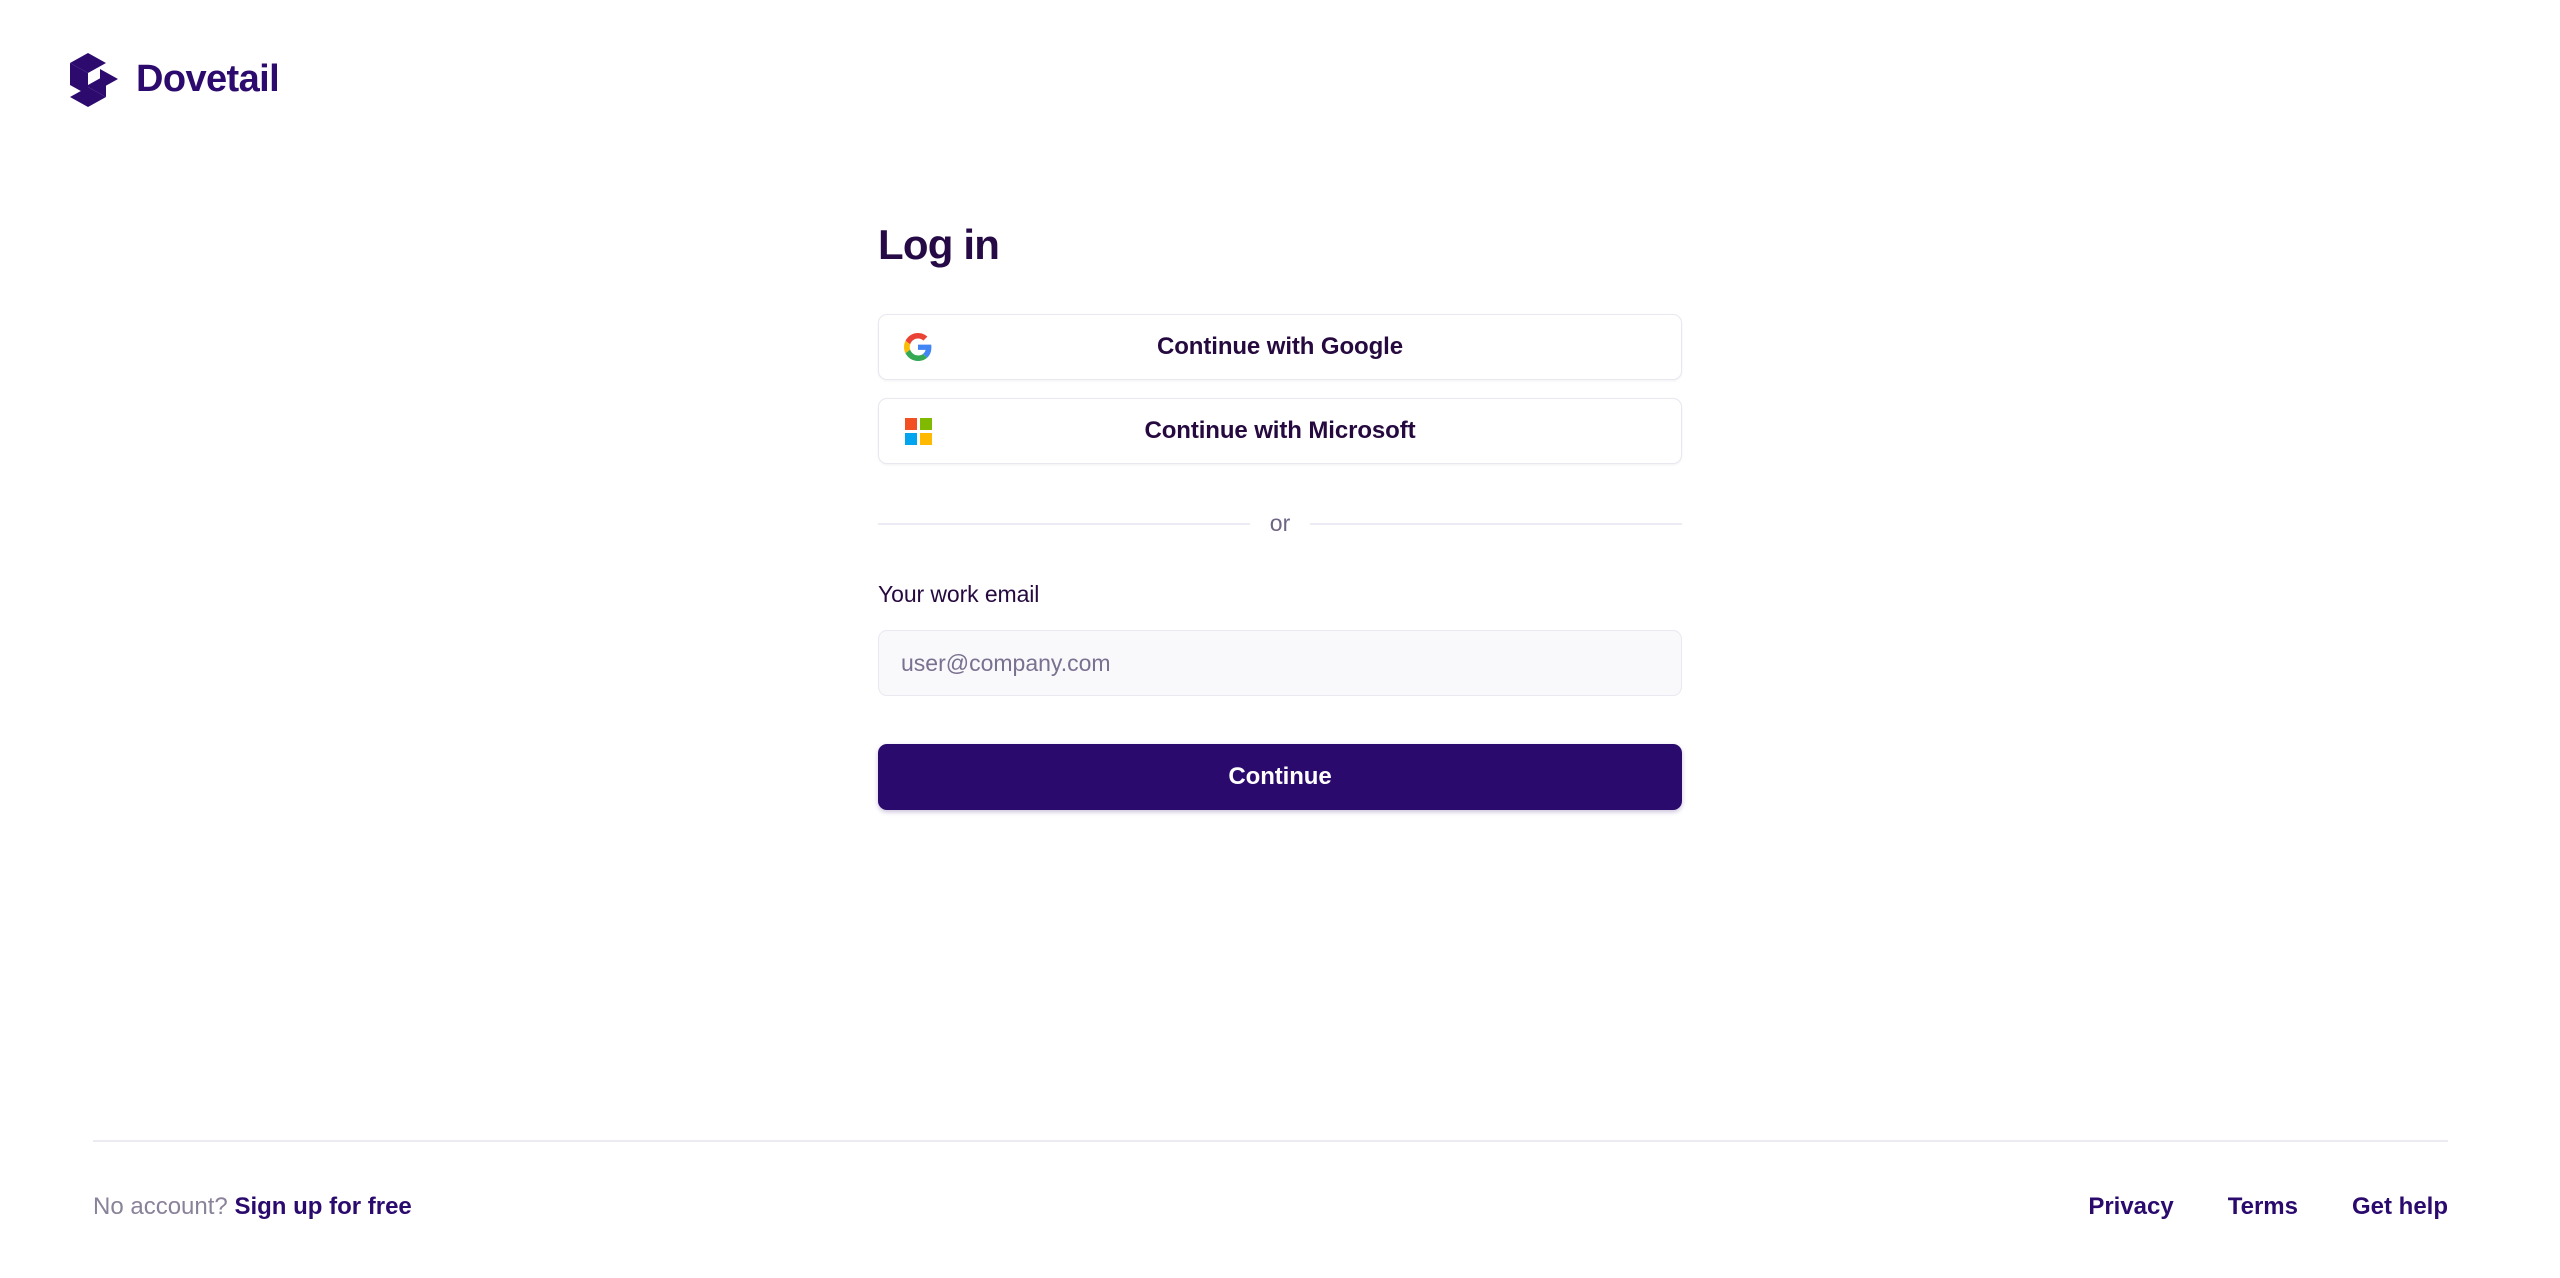 The height and width of the screenshot is (1278, 2560). I want to click on divider-line-right, so click(1496, 523).